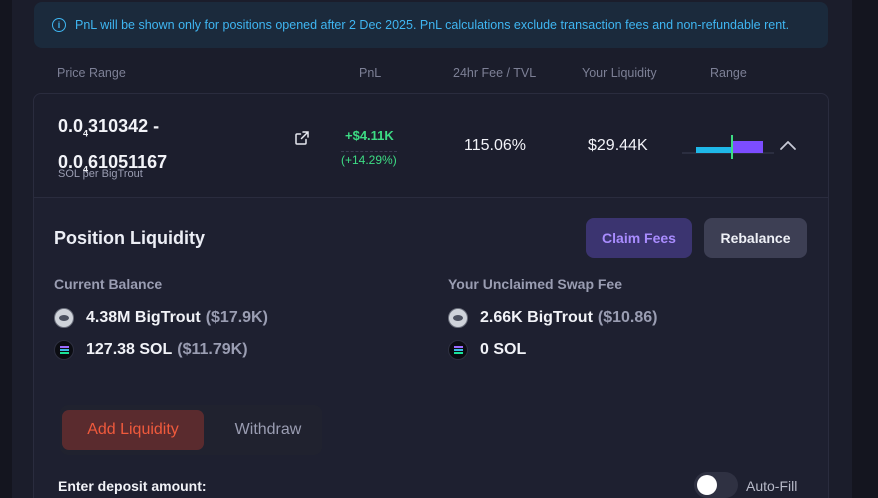 This screenshot has height=498, width=878. What do you see at coordinates (129, 238) in the screenshot?
I see `position-liquidity-title: Position Liquidity` at bounding box center [129, 238].